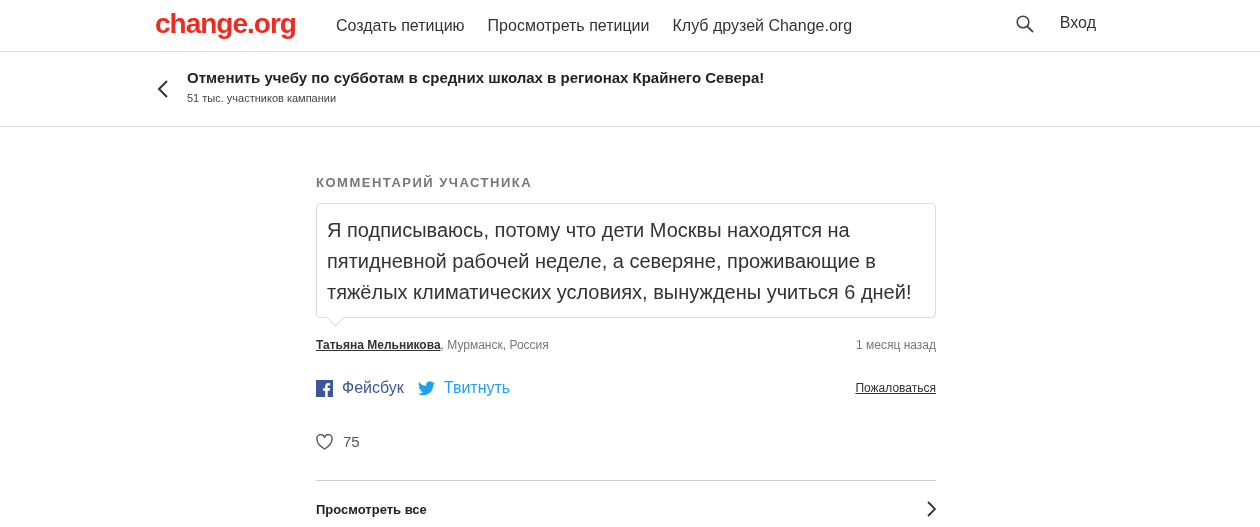 This screenshot has width=1260, height=527. What do you see at coordinates (378, 345) in the screenshot?
I see `author-link: Татьяна Мельникова` at bounding box center [378, 345].